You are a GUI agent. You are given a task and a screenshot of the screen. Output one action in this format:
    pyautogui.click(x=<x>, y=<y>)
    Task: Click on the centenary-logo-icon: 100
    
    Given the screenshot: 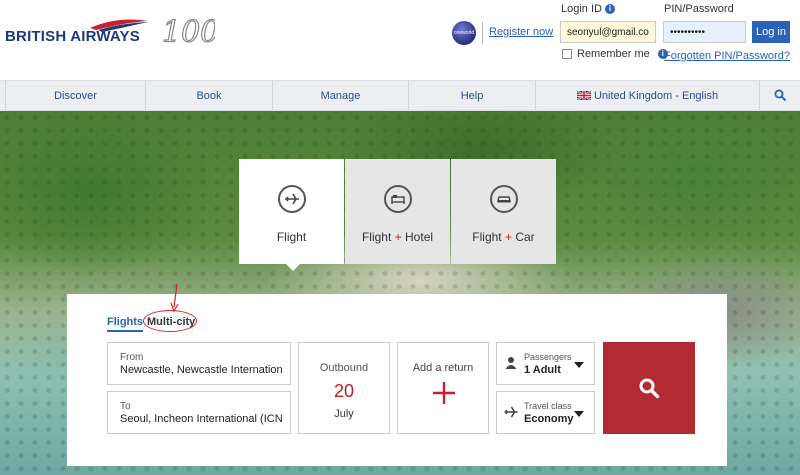 What is the action you would take?
    pyautogui.click(x=188, y=32)
    